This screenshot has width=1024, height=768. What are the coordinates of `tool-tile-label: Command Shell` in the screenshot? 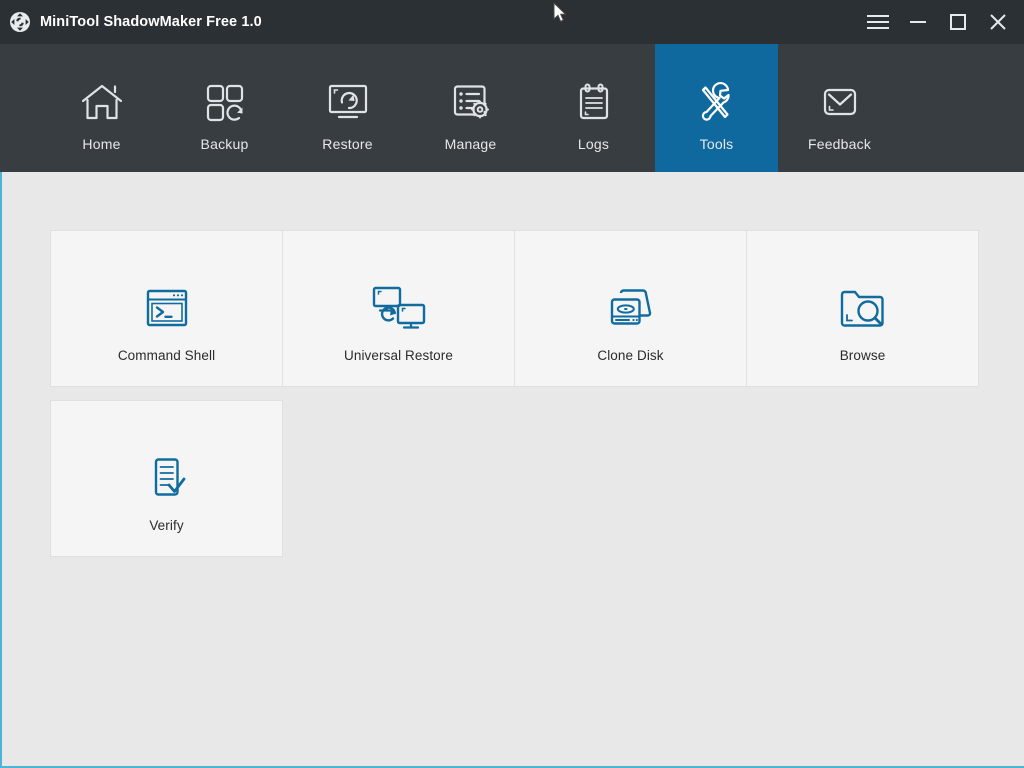 It's located at (166, 355).